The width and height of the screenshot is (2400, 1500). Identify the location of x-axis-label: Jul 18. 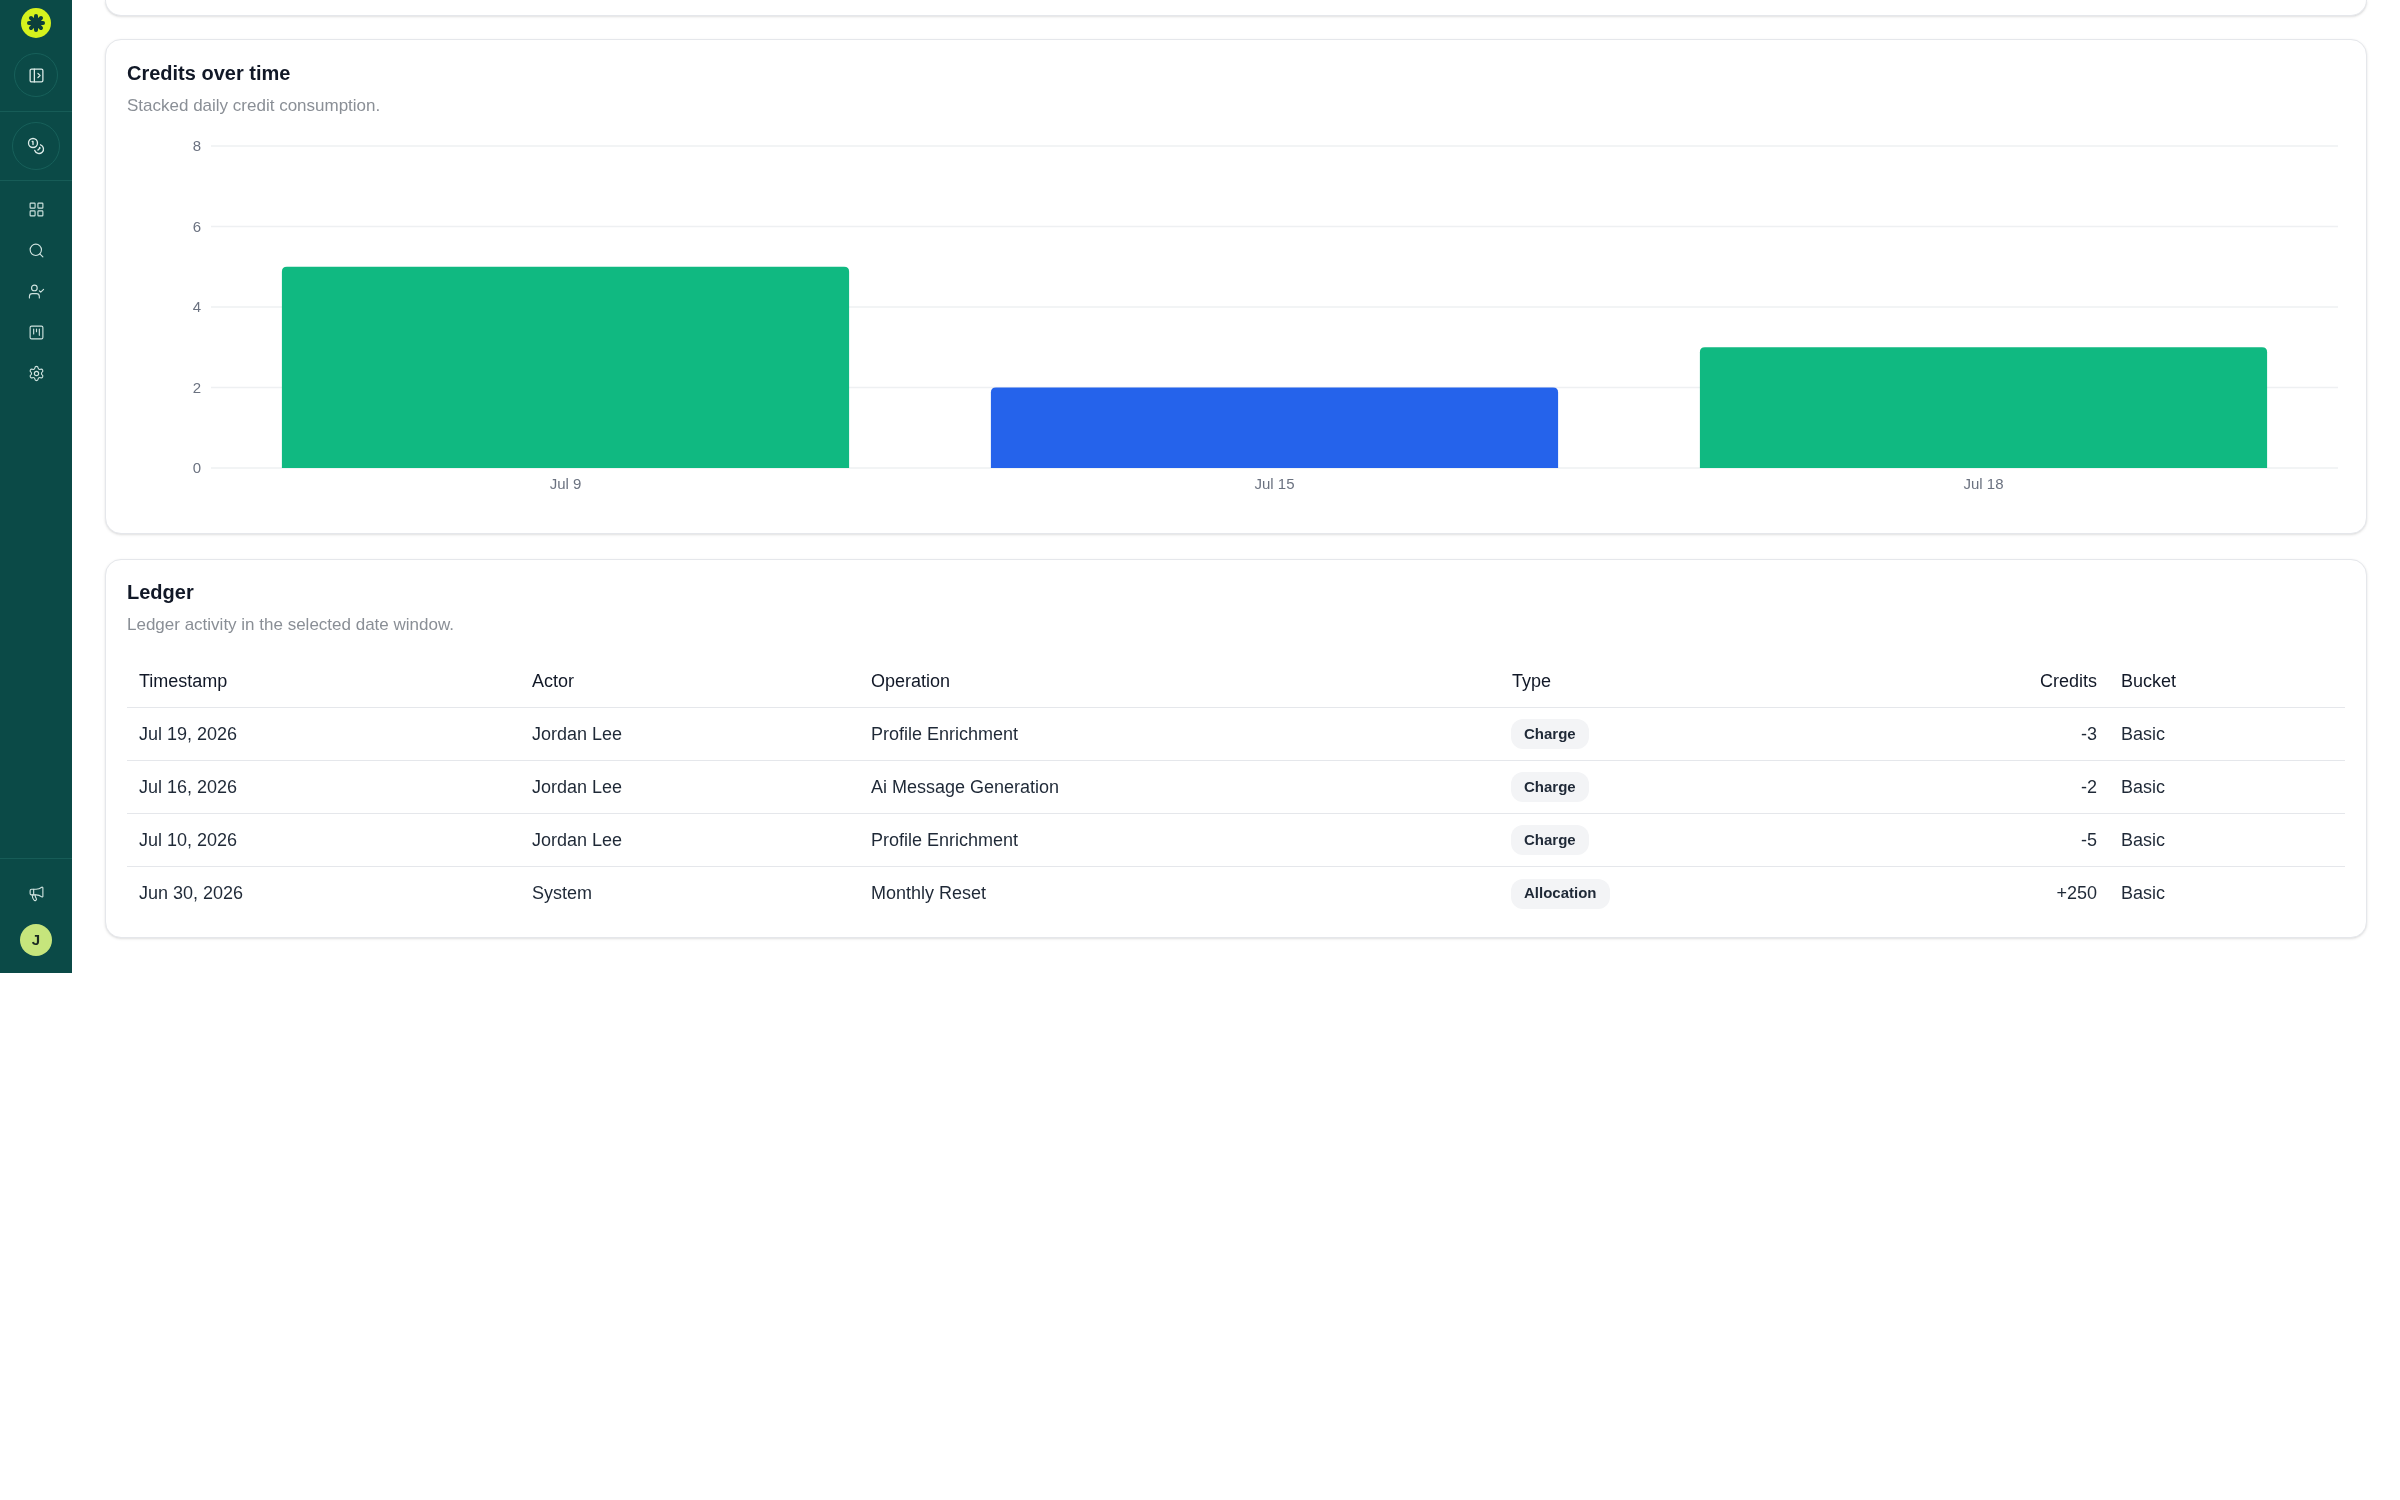
(1983, 484).